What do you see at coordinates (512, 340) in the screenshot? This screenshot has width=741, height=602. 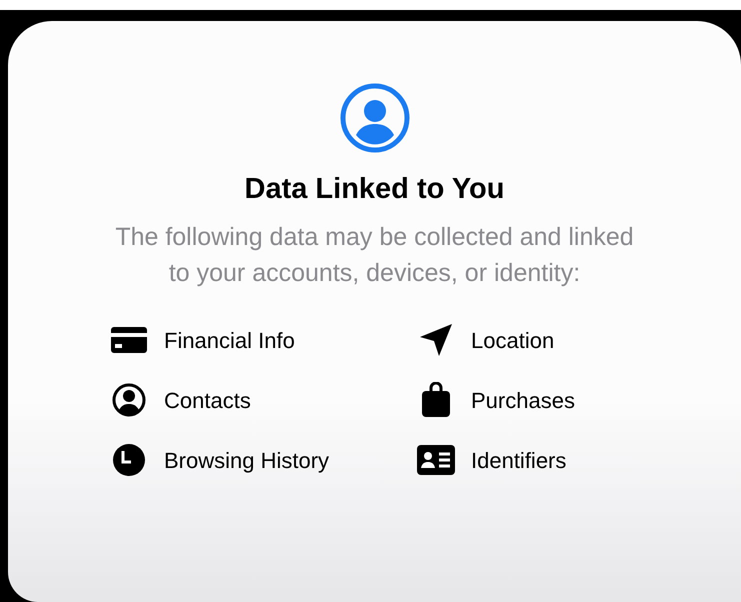 I see `data-type-label: Location` at bounding box center [512, 340].